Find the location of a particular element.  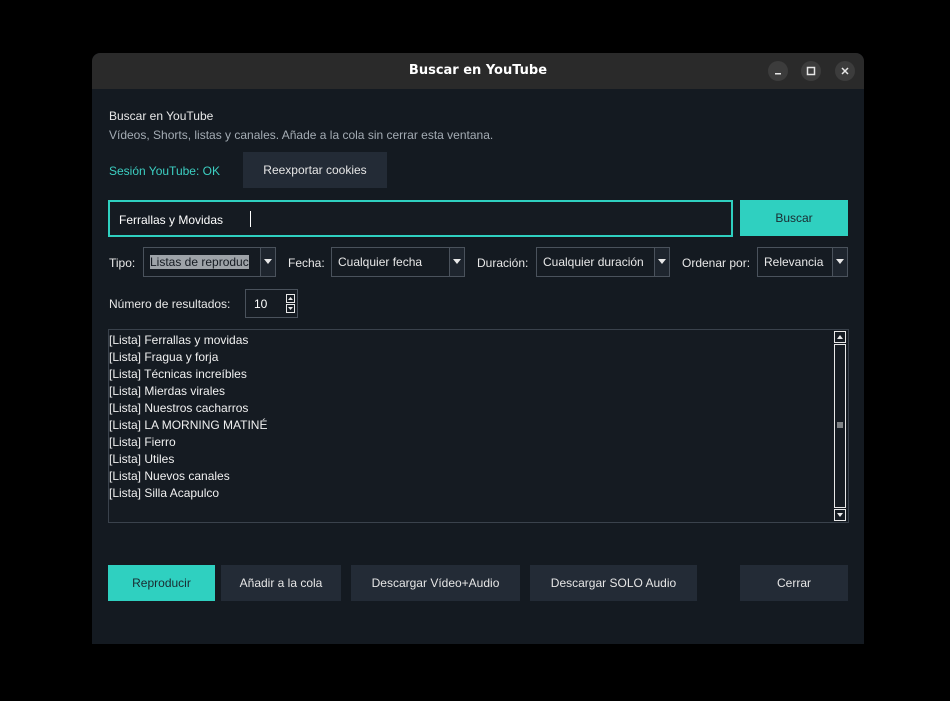

list-item: [Lista] Silla Acapulco is located at coordinates (470, 493).